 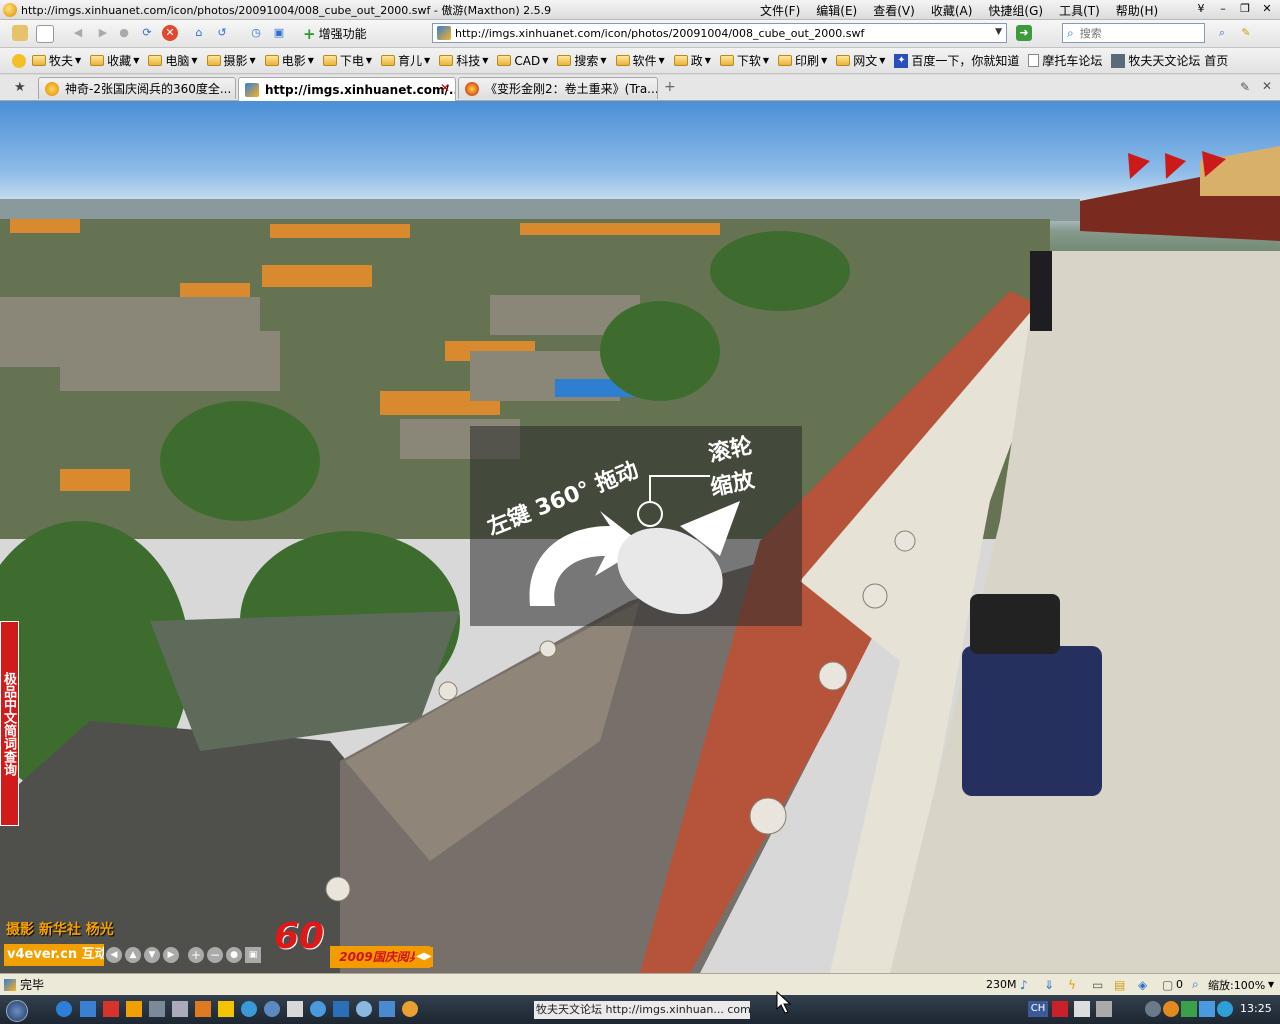 What do you see at coordinates (1024, 33) in the screenshot?
I see `go-button: ➜` at bounding box center [1024, 33].